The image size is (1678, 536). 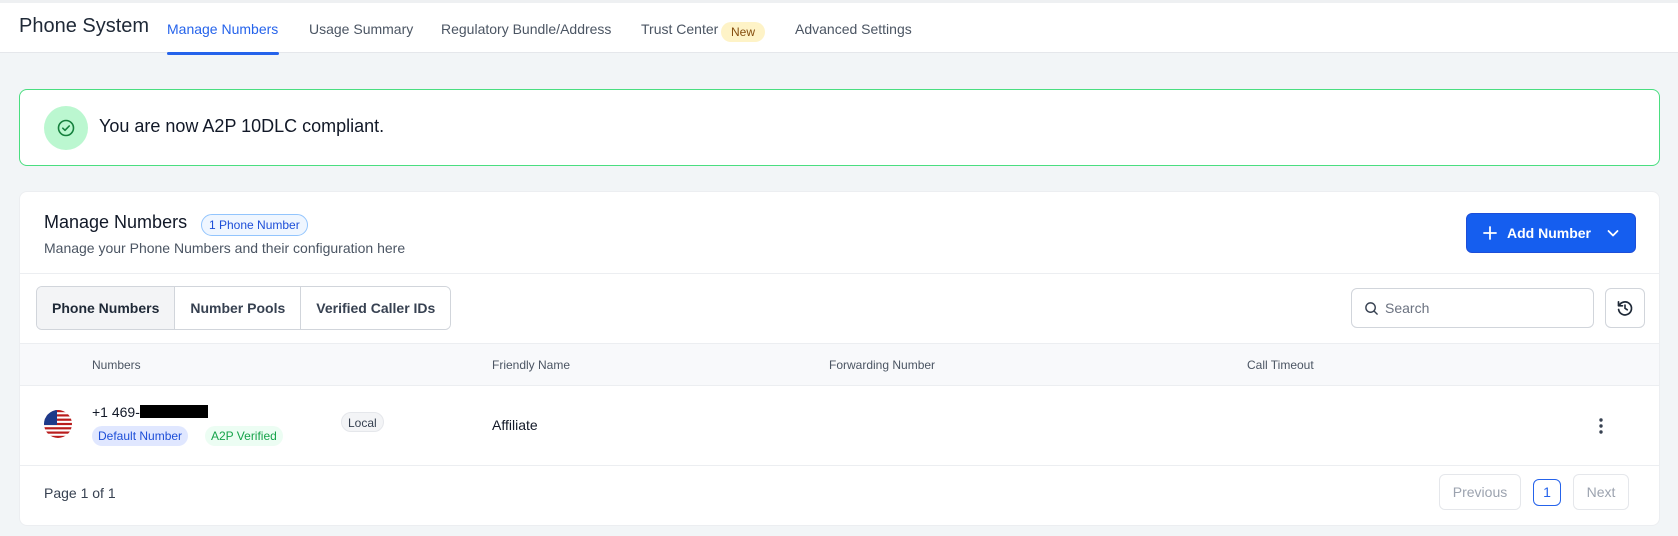 I want to click on add-number-button: Add Number, so click(x=1551, y=233).